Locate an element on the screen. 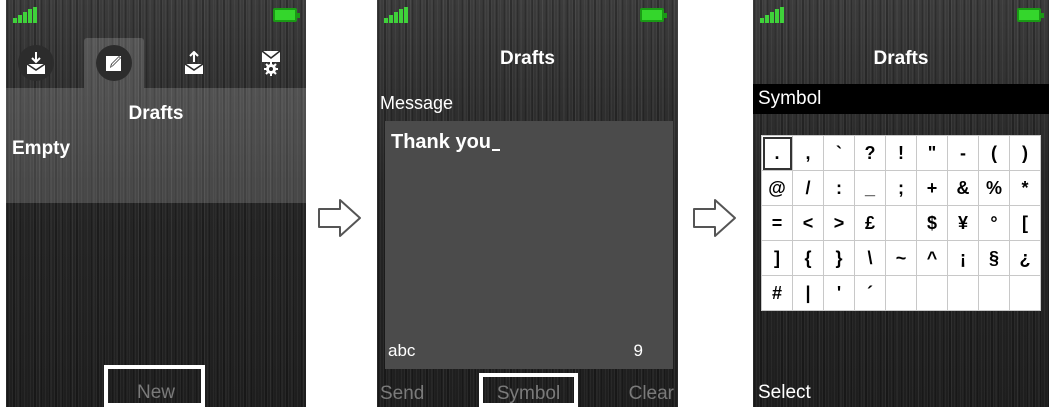 The image size is (1049, 407). input-mode-indicator: abc is located at coordinates (402, 350).